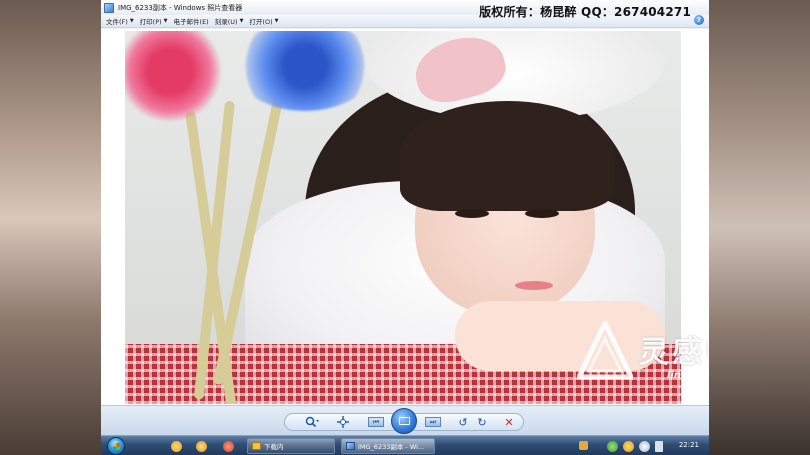 The width and height of the screenshot is (810, 455). What do you see at coordinates (507, 156) in the screenshot?
I see `photo-bangs-shape` at bounding box center [507, 156].